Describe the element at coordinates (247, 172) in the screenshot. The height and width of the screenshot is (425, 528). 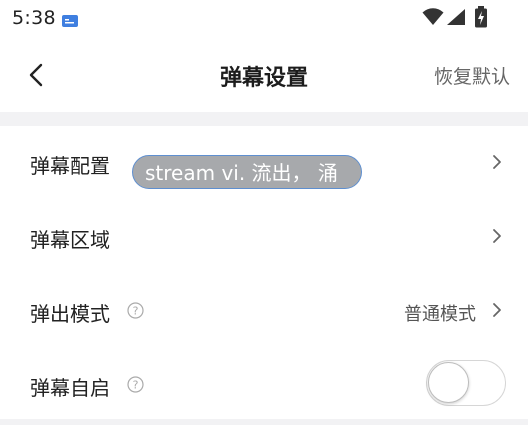
I see `translation-overlay: stream vi. 流出， 涌` at that location.